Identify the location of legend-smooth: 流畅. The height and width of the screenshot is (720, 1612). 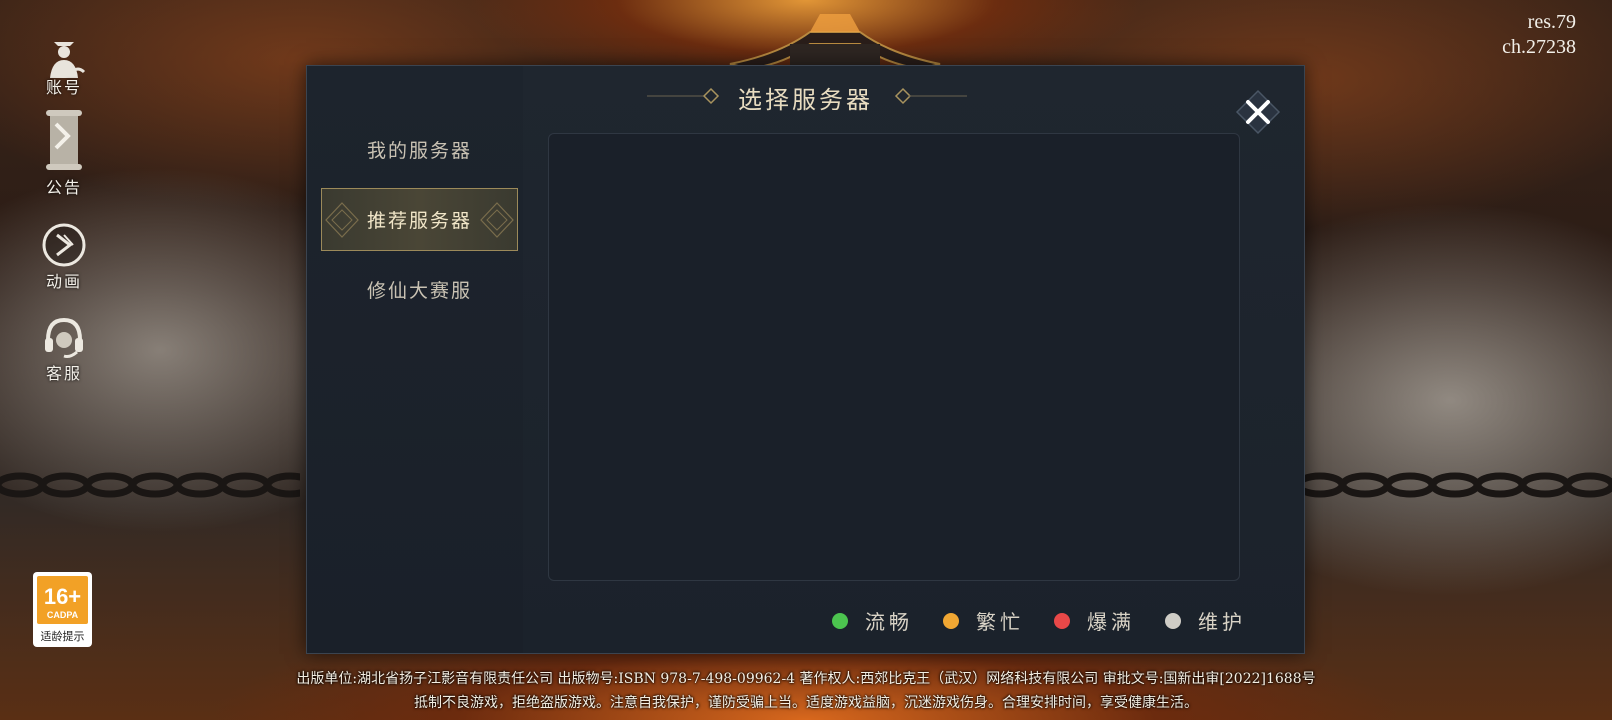
(872, 620).